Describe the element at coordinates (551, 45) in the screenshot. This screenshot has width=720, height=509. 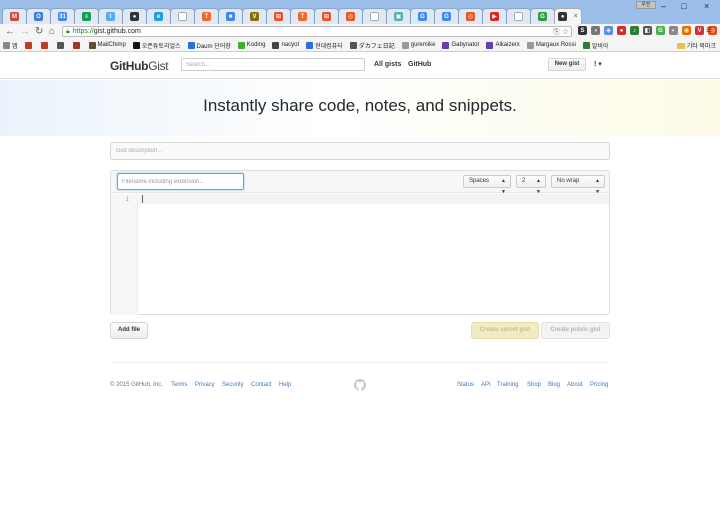
I see `bookmark-item: Margaux Rossi` at that location.